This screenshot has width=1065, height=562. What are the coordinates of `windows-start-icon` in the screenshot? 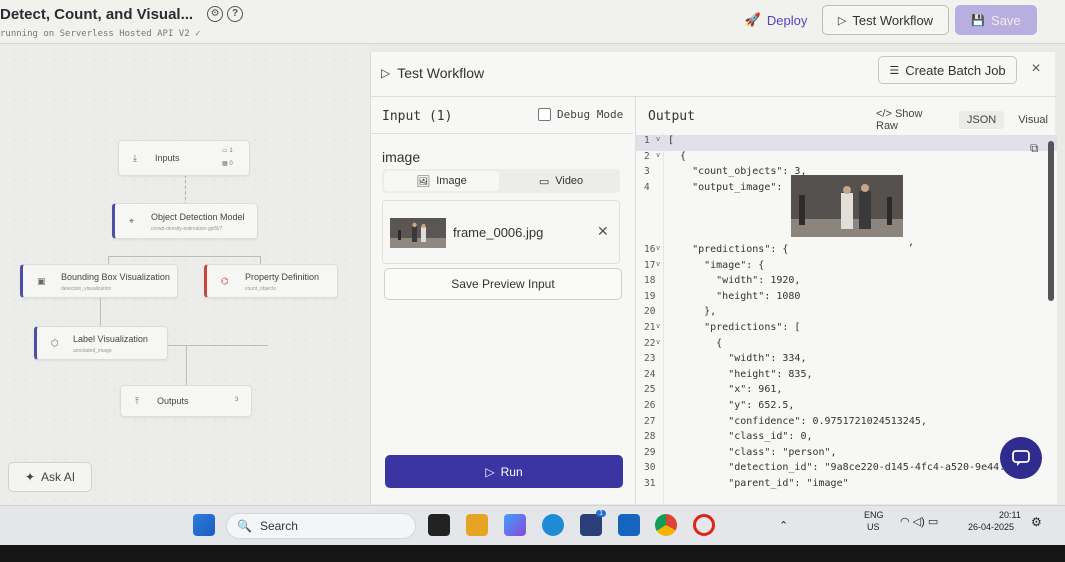 It's located at (204, 525).